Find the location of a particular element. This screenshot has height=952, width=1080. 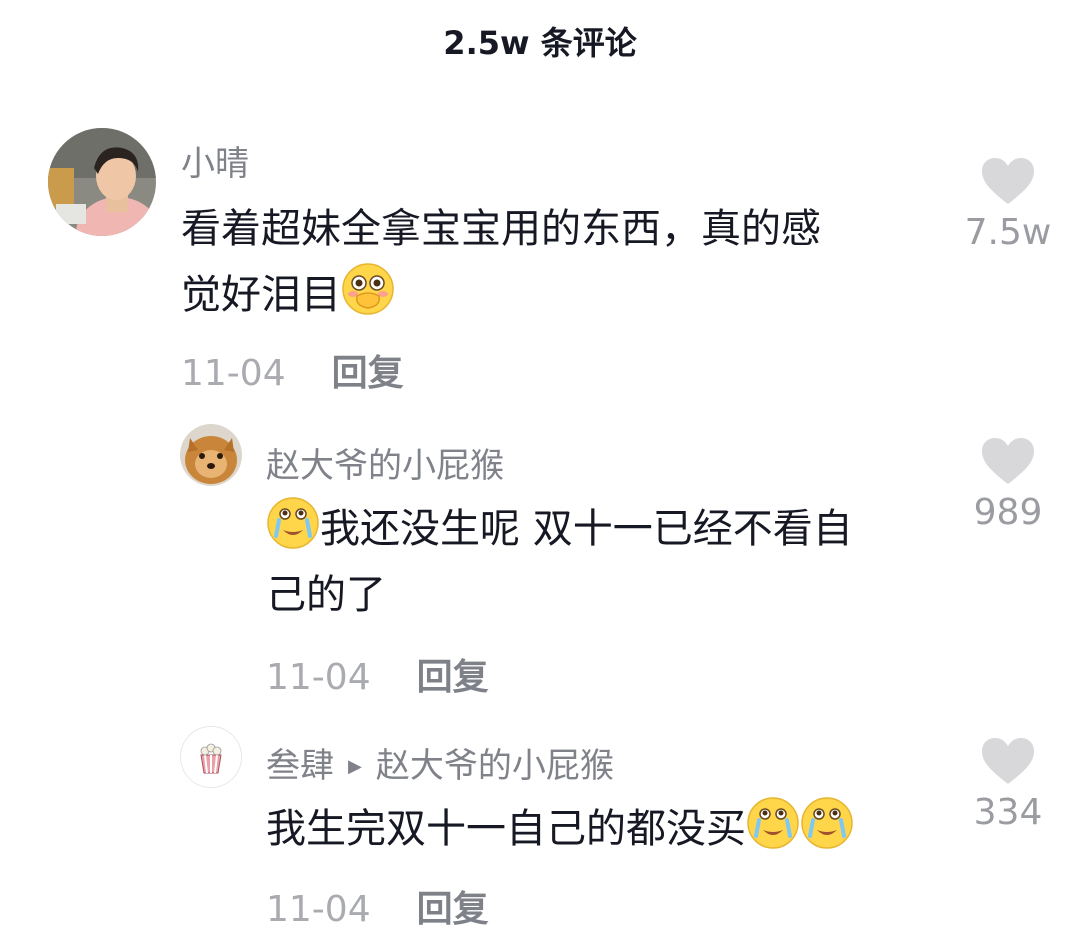

comment-text: 我生完双十一自己的都没买 is located at coordinates (606, 829).